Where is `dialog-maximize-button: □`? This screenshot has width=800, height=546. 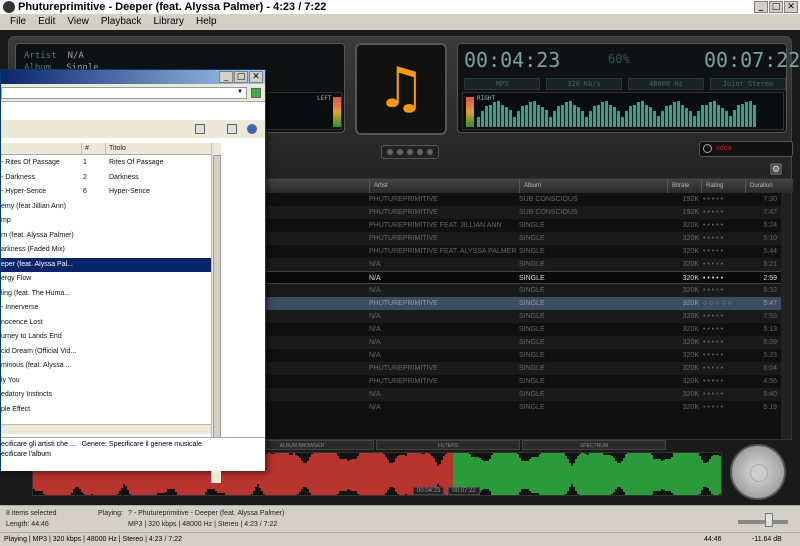
dialog-maximize-button: □ is located at coordinates (241, 77).